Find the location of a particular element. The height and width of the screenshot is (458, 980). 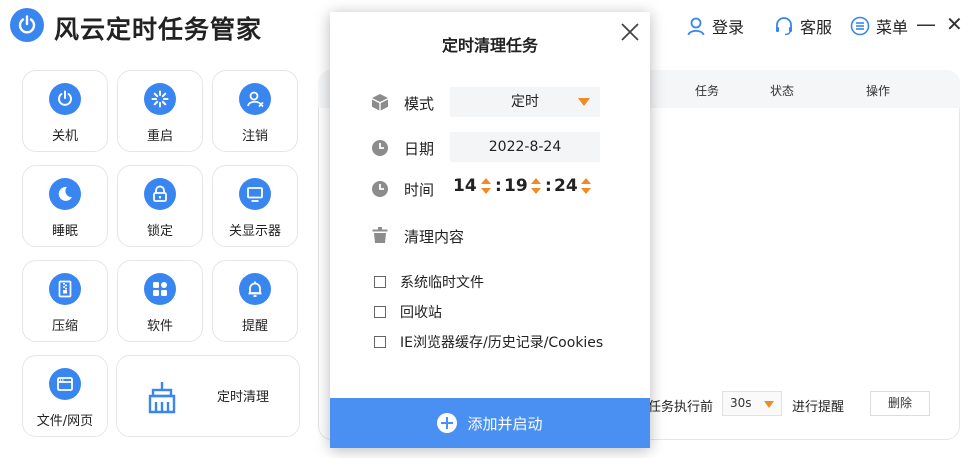

tool-software: 软件 is located at coordinates (160, 301).